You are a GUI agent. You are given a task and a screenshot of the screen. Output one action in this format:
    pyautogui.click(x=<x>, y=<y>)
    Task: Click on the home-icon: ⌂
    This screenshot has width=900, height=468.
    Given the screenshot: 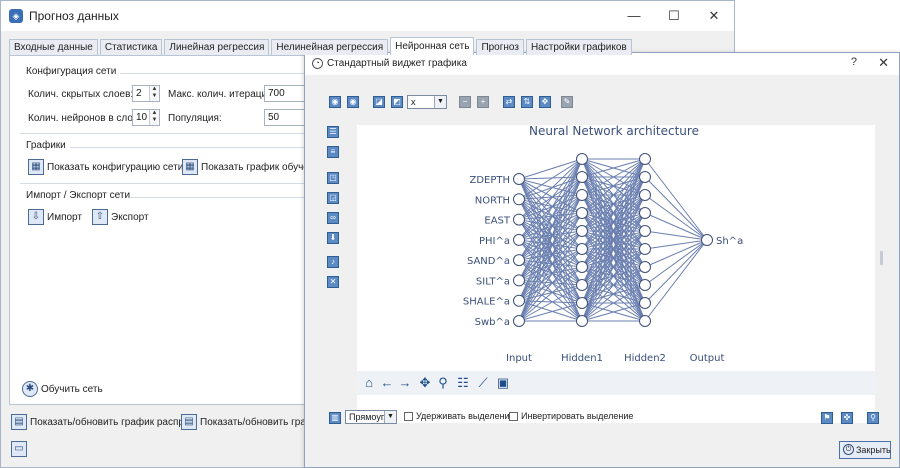 What is the action you would take?
    pyautogui.click(x=369, y=383)
    